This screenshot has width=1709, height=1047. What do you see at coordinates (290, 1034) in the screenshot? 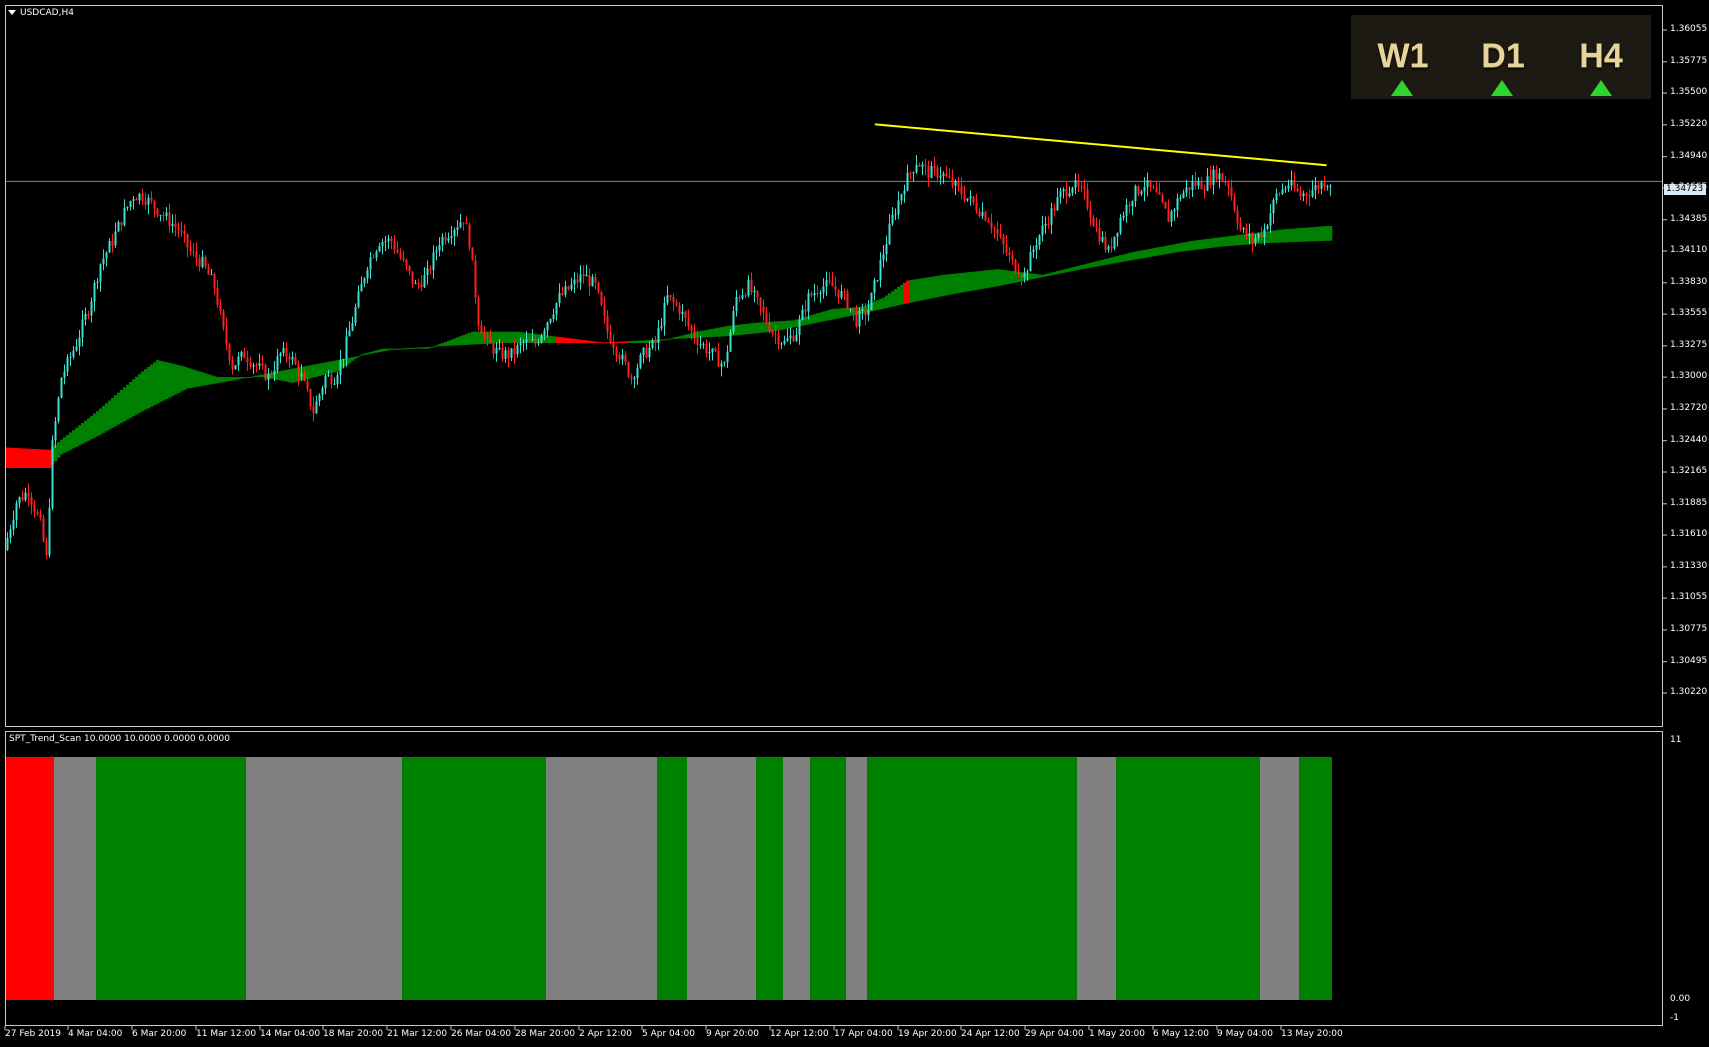
I see `time-axis-label: 14 Mar 04:00` at bounding box center [290, 1034].